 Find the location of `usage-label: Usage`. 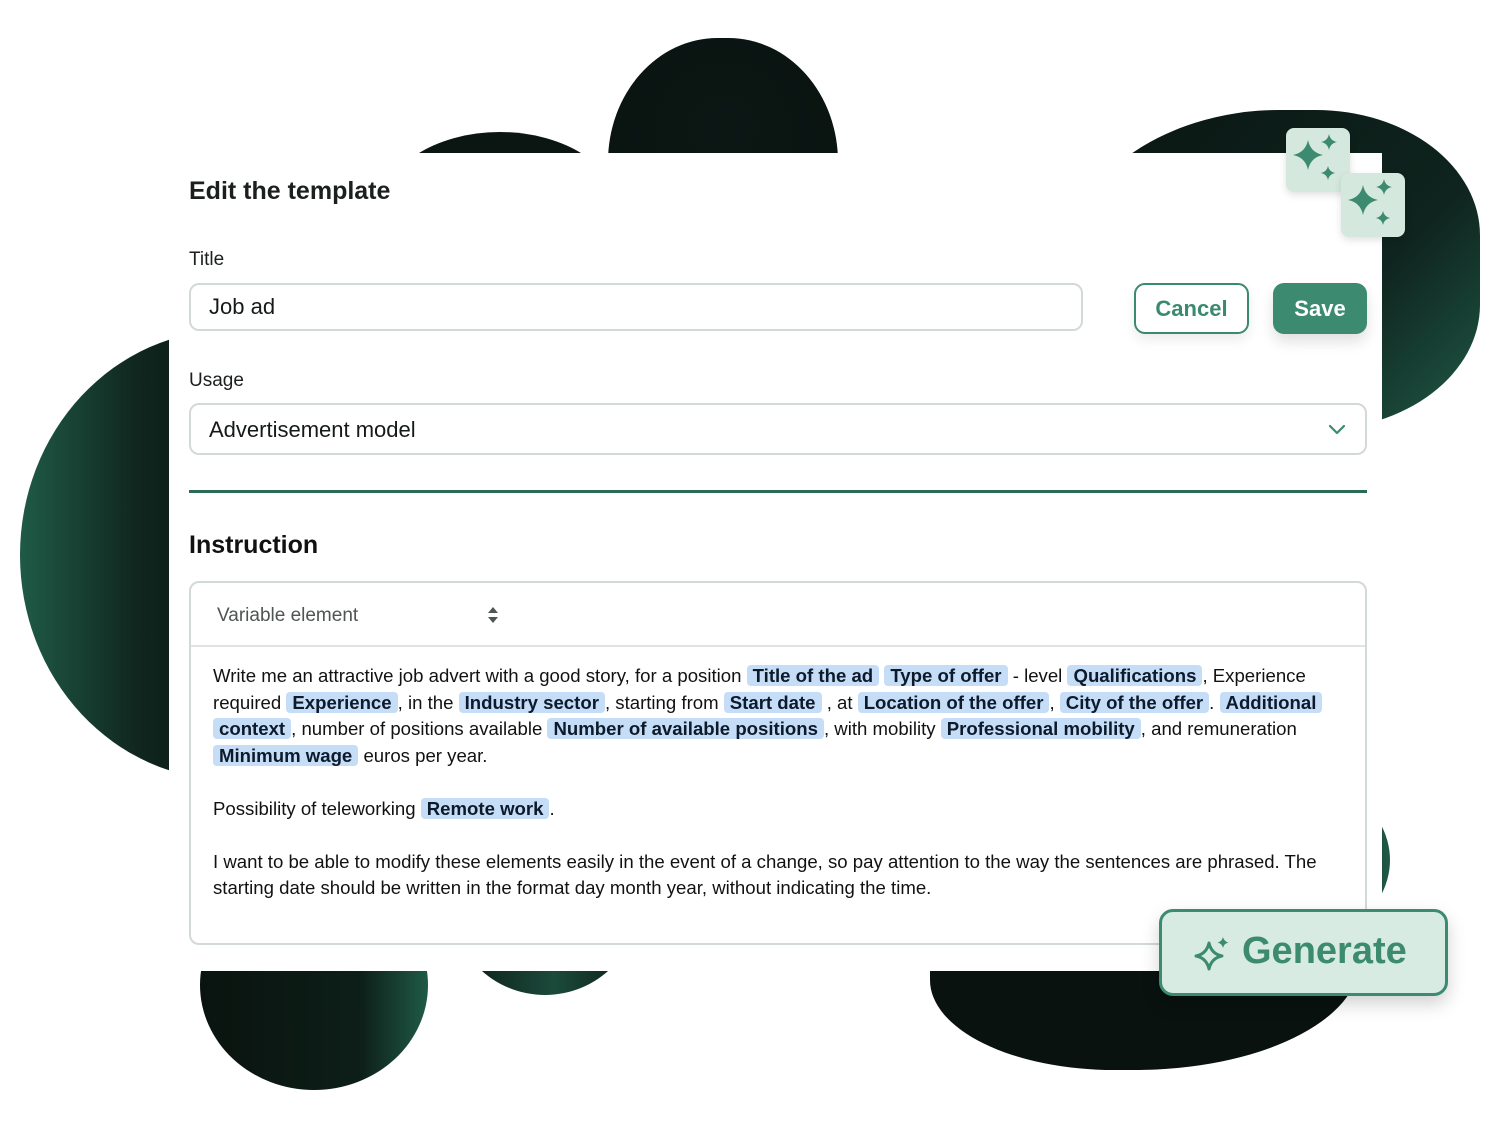

usage-label: Usage is located at coordinates (216, 380).